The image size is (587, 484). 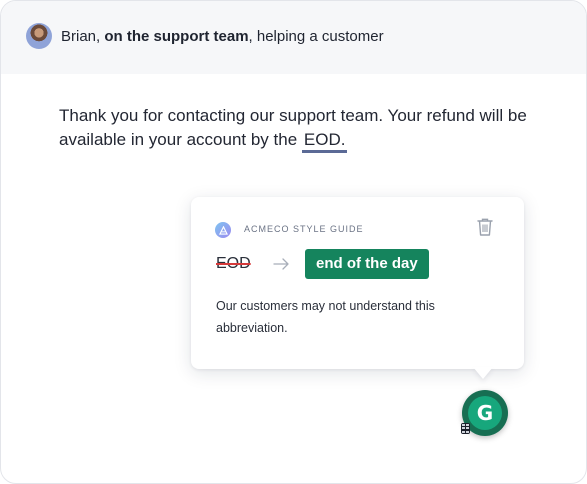 I want to click on style-guide-title: ACMECO STYLE GUIDE, so click(x=304, y=229).